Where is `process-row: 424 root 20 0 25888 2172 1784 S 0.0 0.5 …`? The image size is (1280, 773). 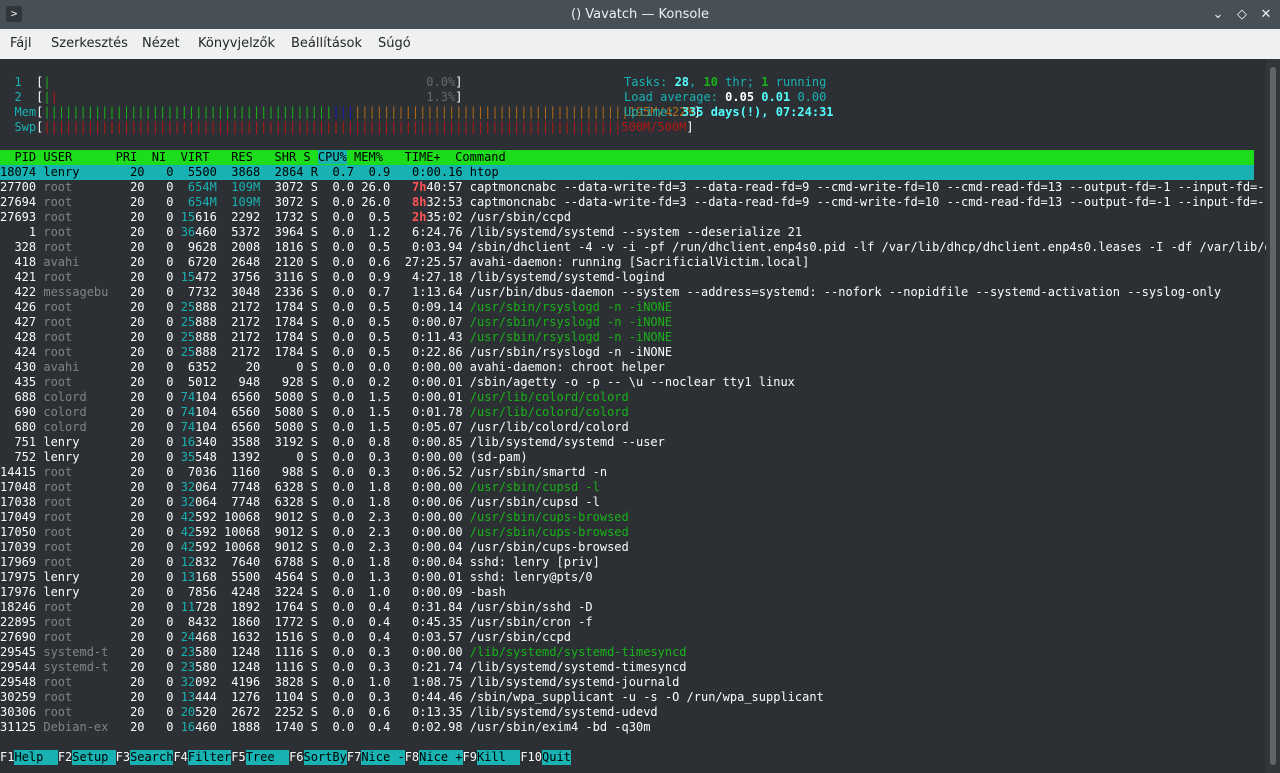
process-row: 424 root 20 0 25888 2172 1784 S 0.0 0.5 … is located at coordinates (627, 352).